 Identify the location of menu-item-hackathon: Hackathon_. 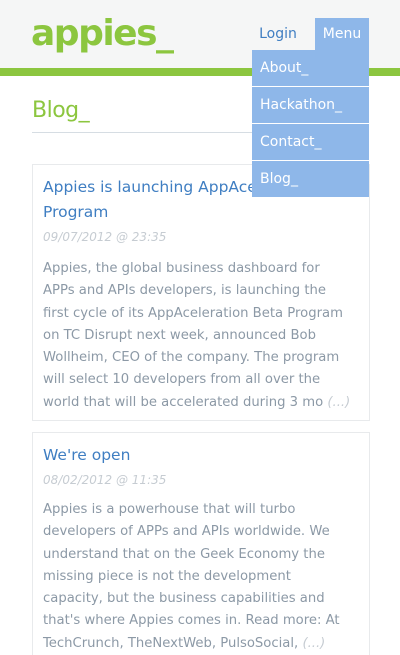
(310, 105).